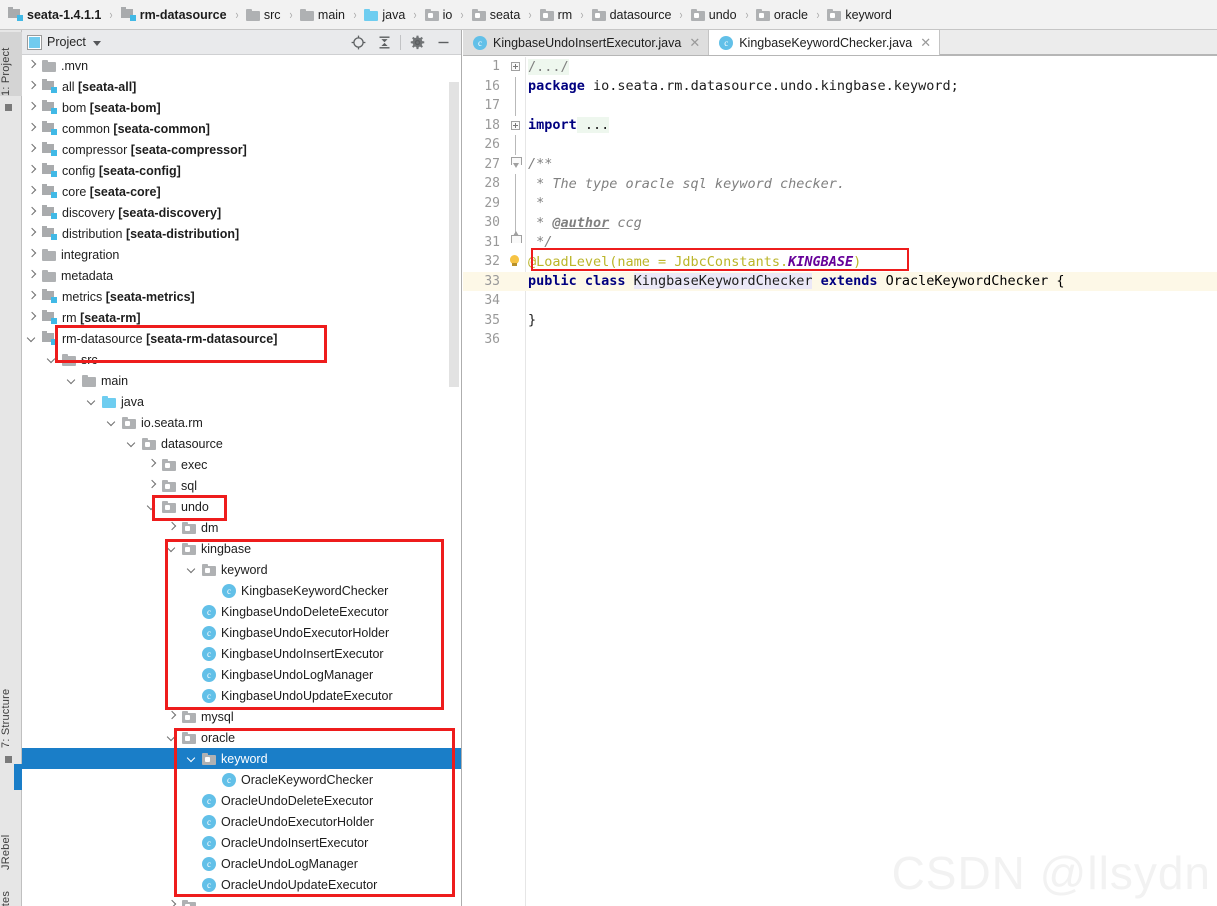  What do you see at coordinates (714, 14) in the screenshot?
I see `breadcrumb-item-undo: undo` at bounding box center [714, 14].